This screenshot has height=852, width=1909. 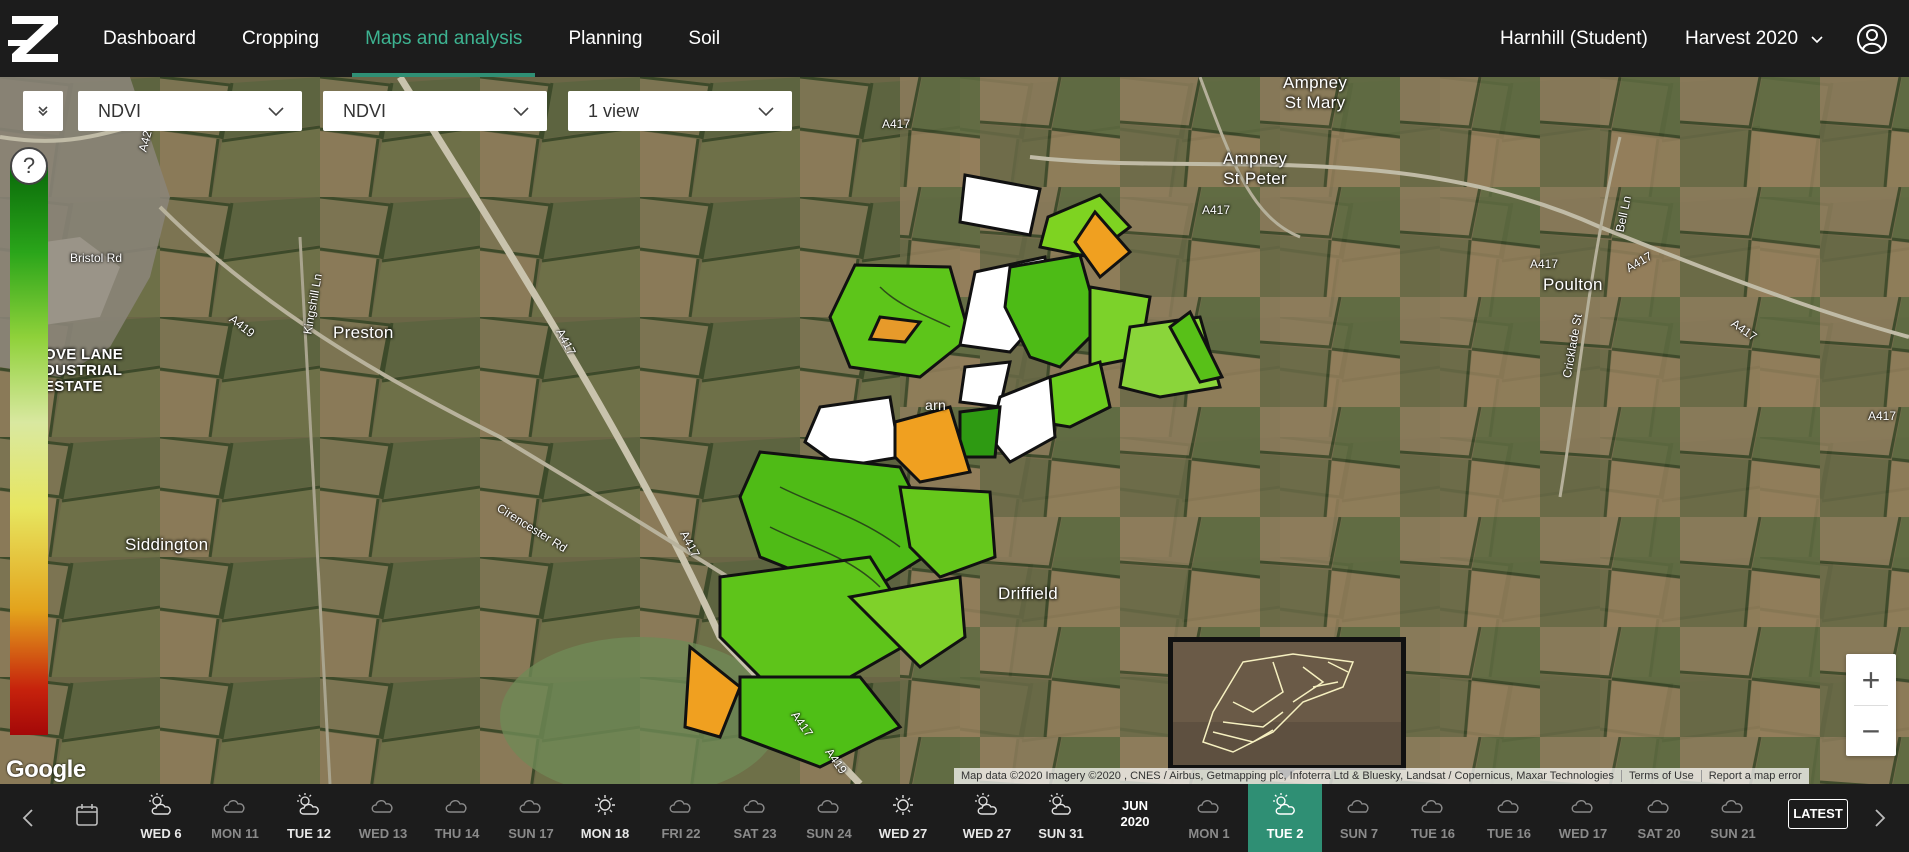 What do you see at coordinates (280, 38) in the screenshot?
I see `nav-cropping: Cropping` at bounding box center [280, 38].